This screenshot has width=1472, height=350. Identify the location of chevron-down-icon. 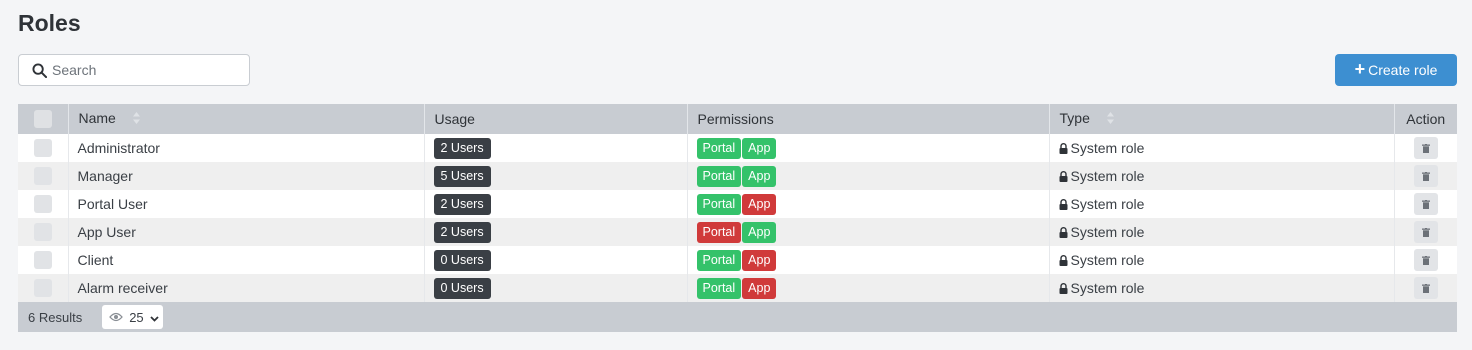
(154, 317).